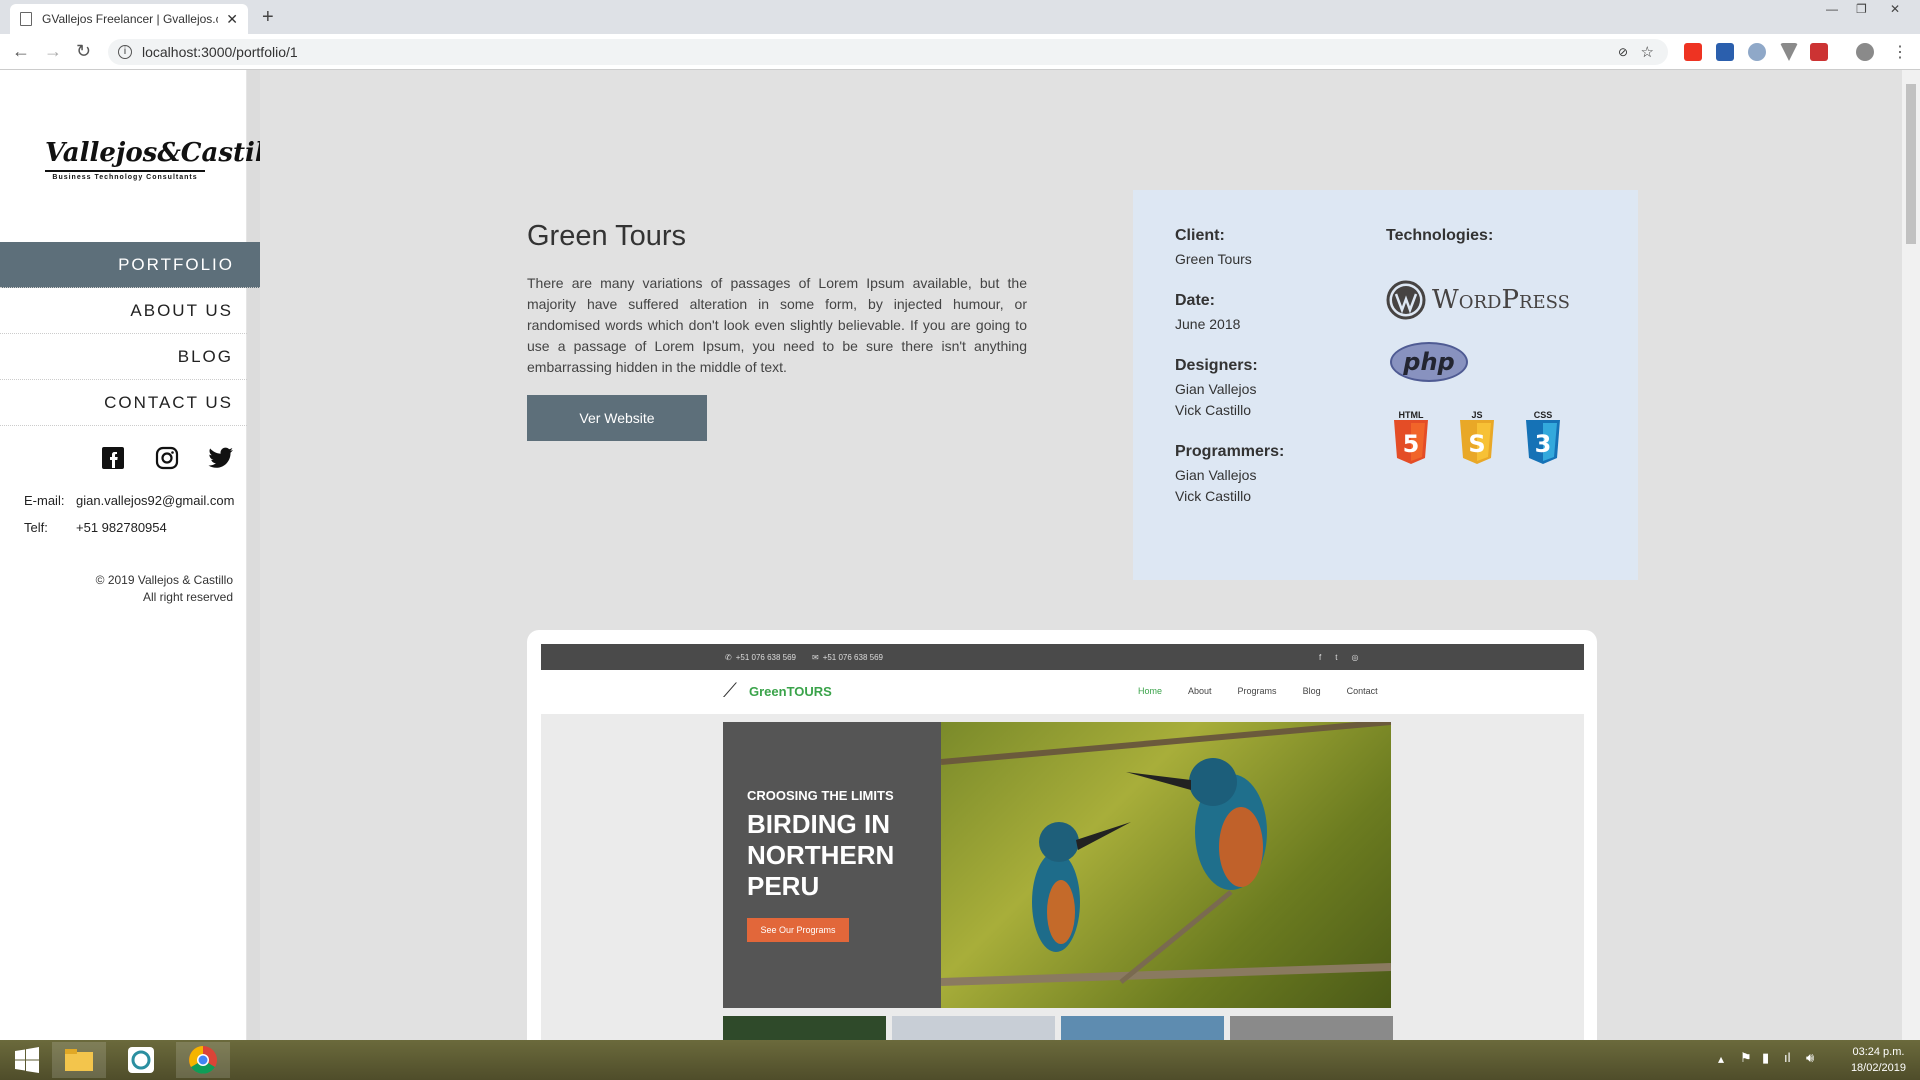  I want to click on file-explorer-icon, so click(79, 1060).